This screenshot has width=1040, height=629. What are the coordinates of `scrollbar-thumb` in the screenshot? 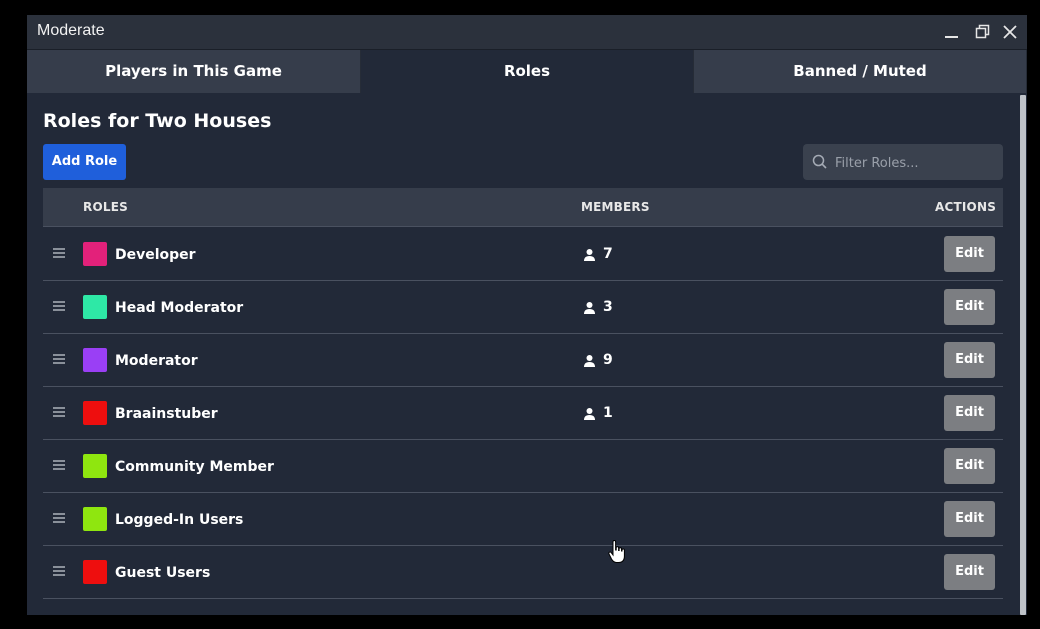 It's located at (1023, 355).